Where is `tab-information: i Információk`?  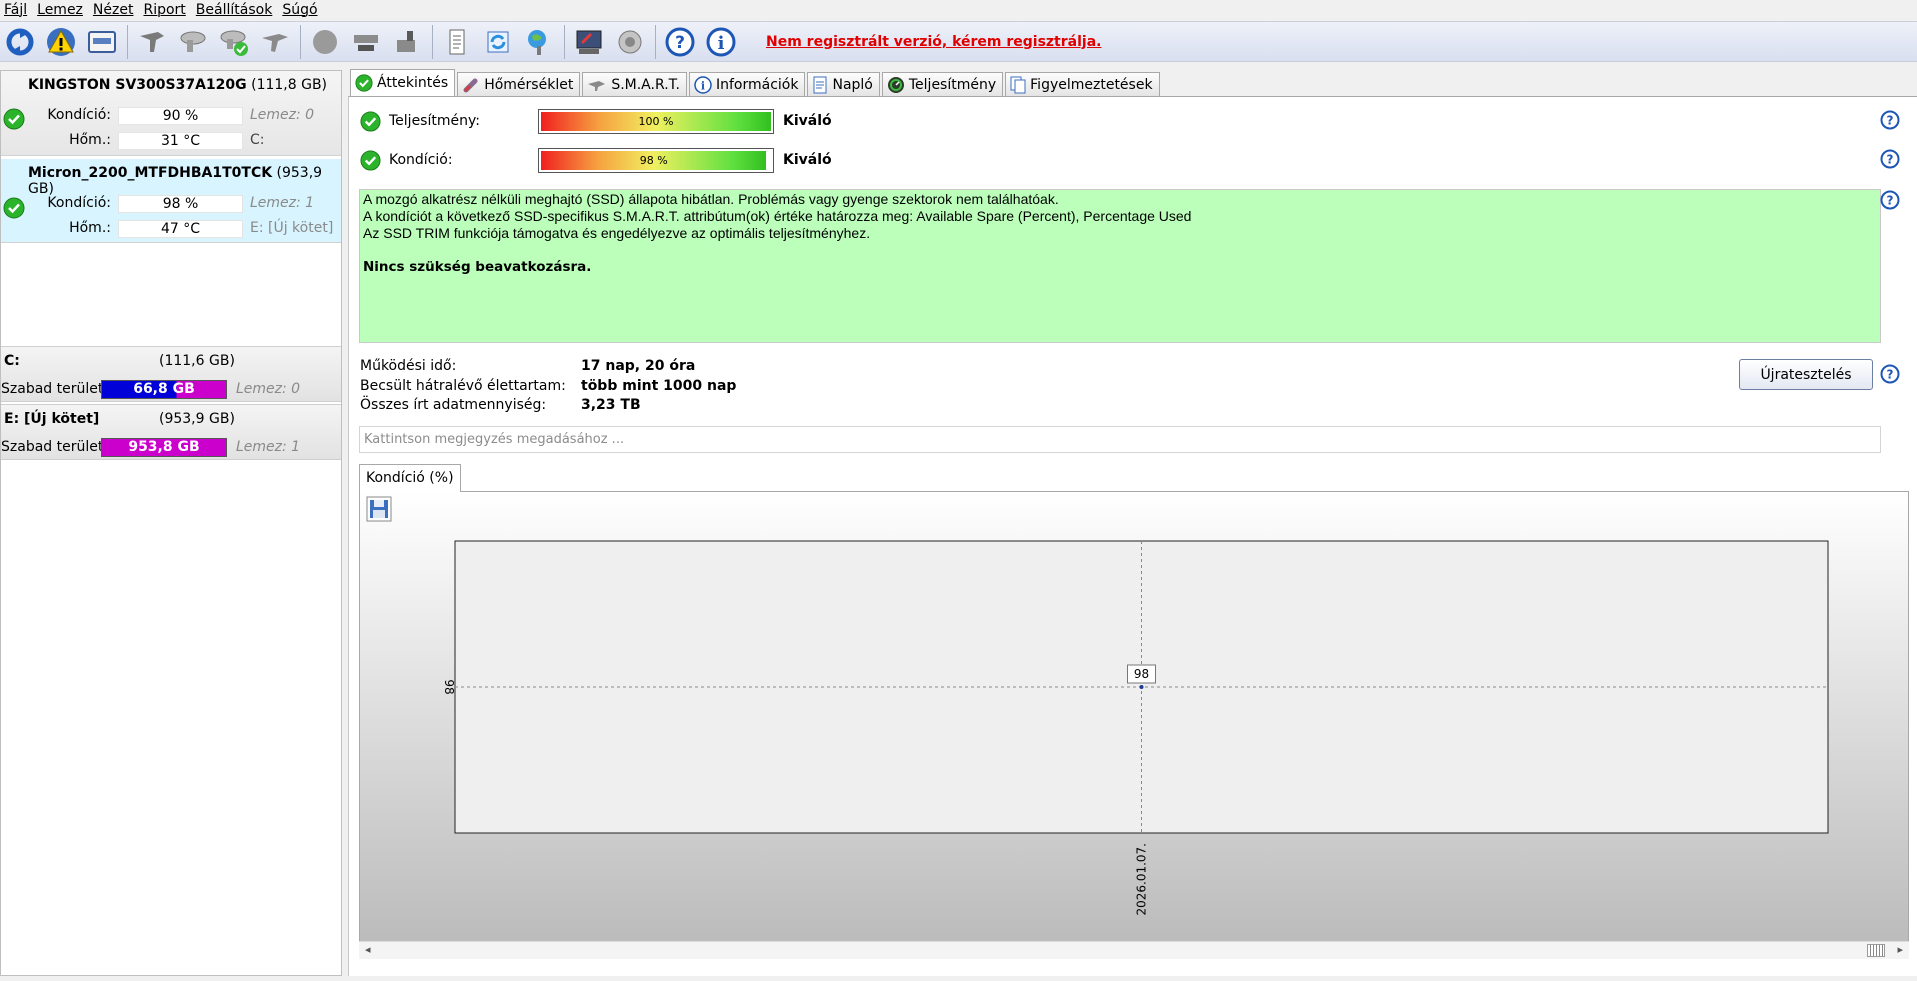 tab-information: i Információk is located at coordinates (747, 84).